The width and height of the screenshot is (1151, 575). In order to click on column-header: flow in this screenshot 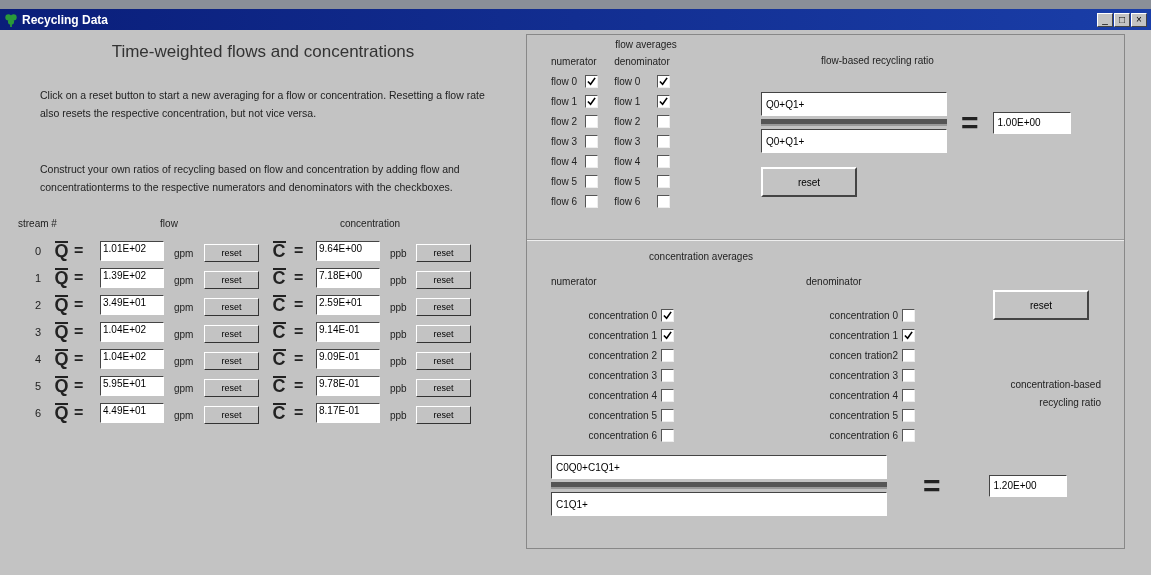, I will do `click(169, 223)`.